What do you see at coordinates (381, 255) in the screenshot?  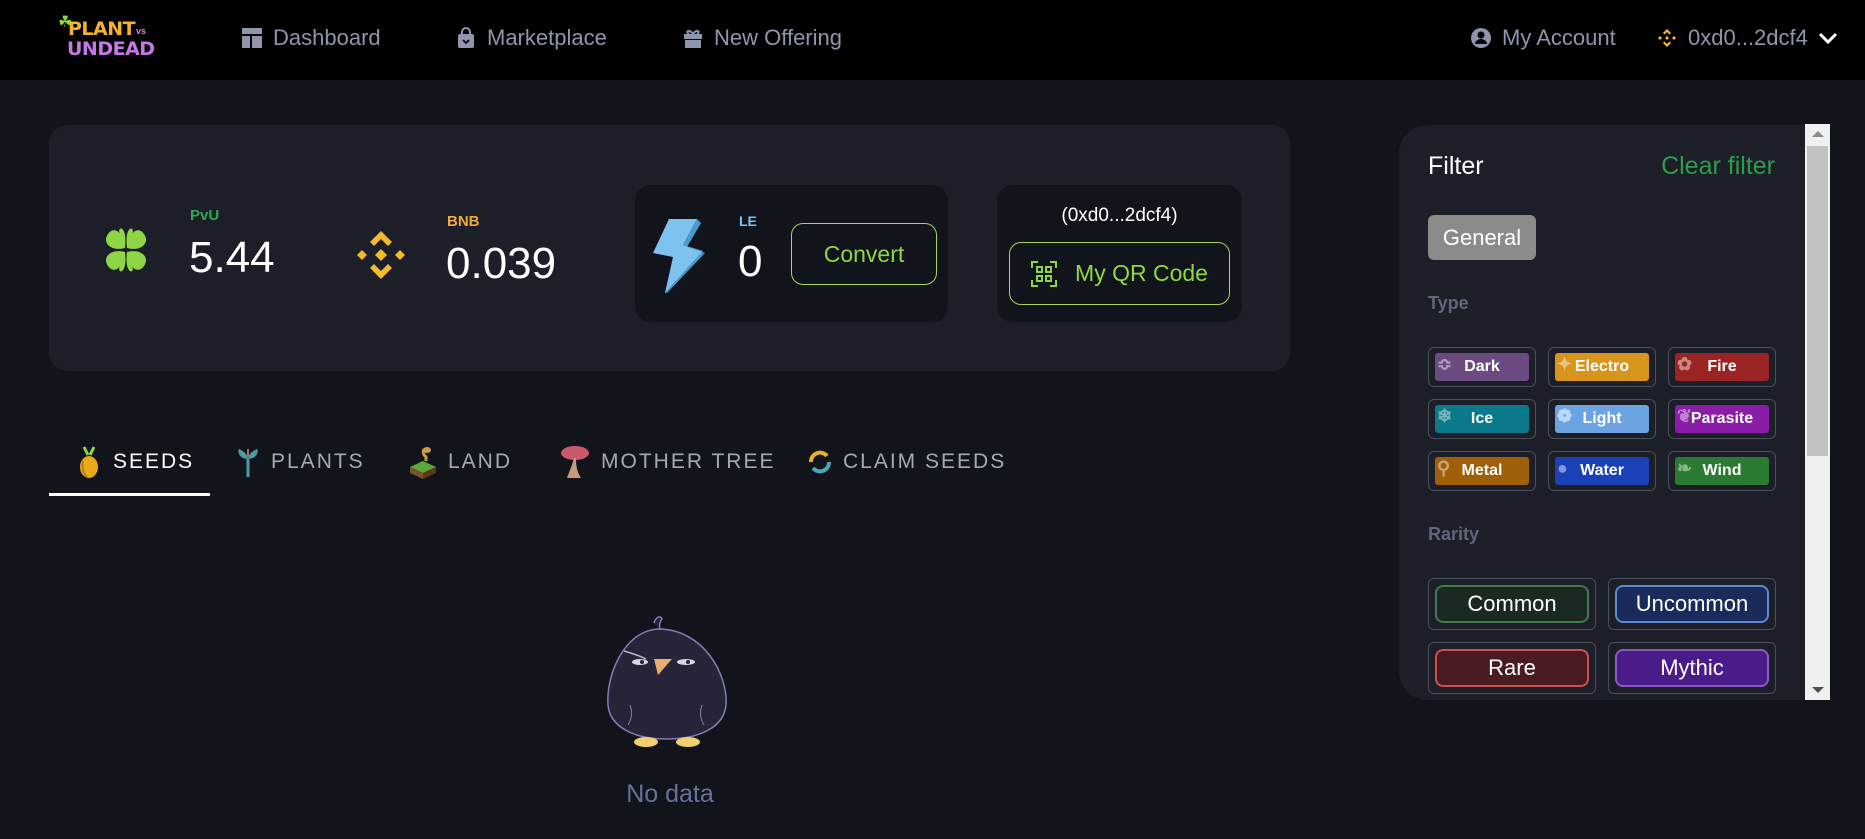 I see `bnb-coin-icon` at bounding box center [381, 255].